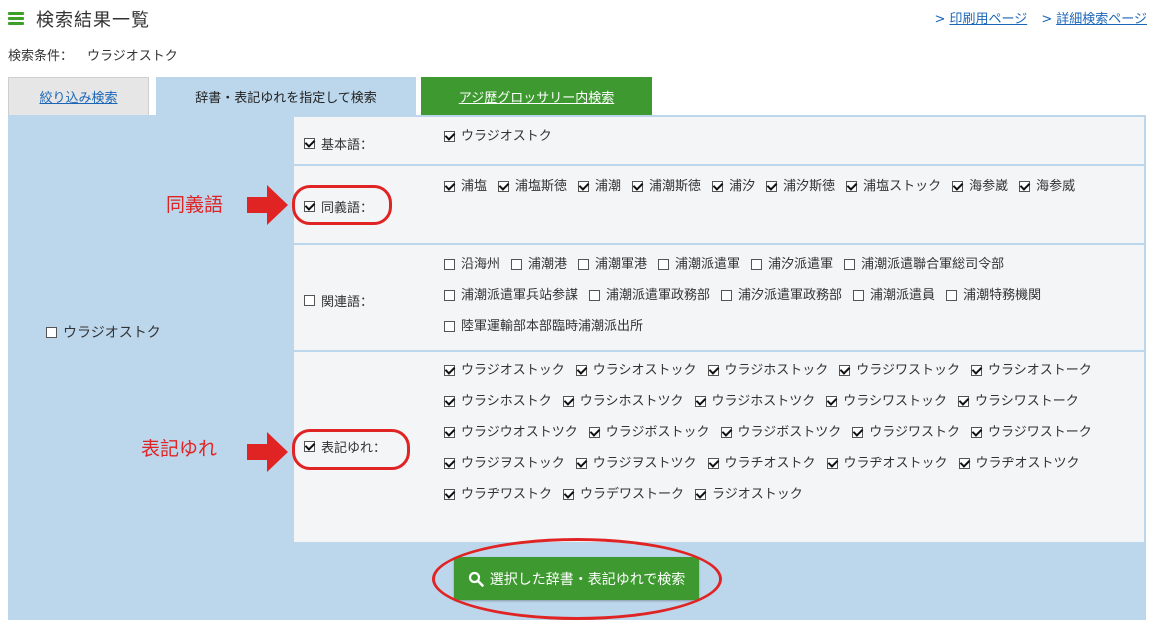 The height and width of the screenshot is (633, 1159). What do you see at coordinates (993, 295) in the screenshot?
I see `term-option: 浦潮特務機関` at bounding box center [993, 295].